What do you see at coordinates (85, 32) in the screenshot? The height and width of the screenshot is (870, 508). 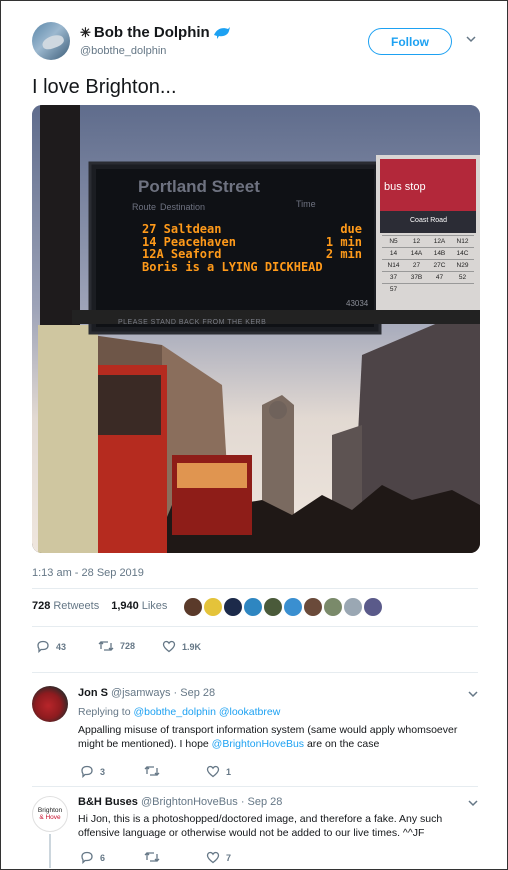 I see `spider-icon: ✳` at bounding box center [85, 32].